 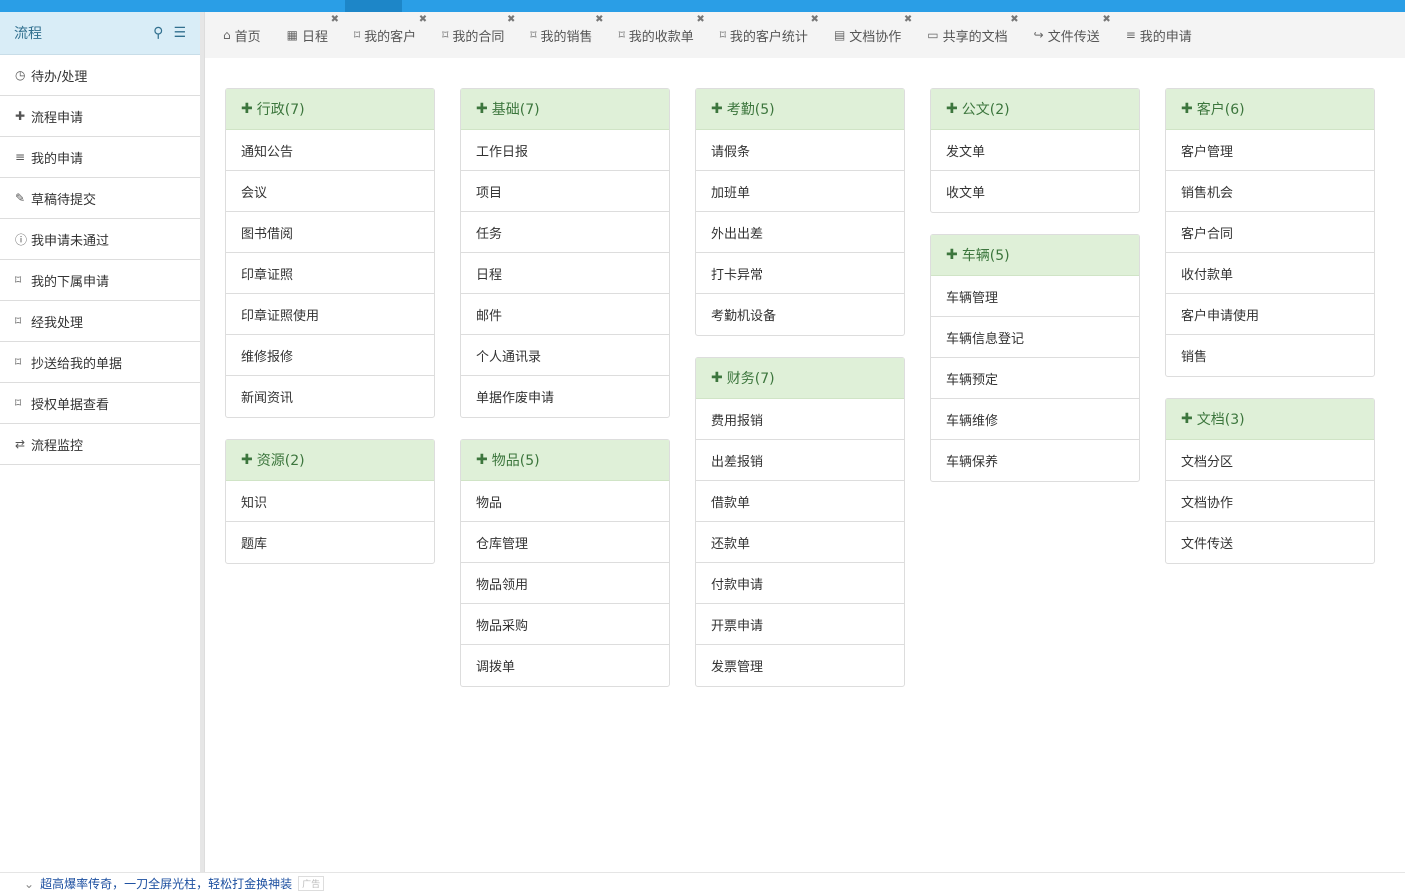 I want to click on panel-header: ✚ 文档(3), so click(x=1270, y=419).